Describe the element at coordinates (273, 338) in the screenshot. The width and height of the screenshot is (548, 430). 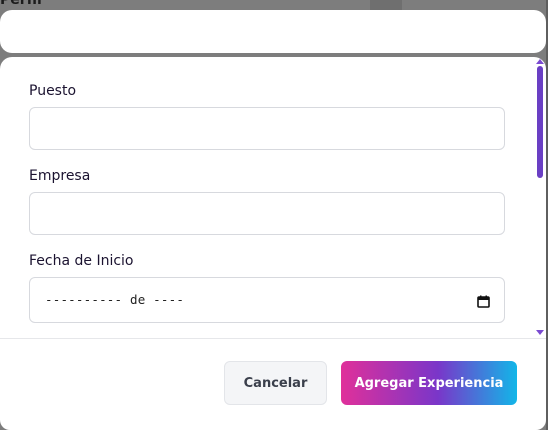
I see `footer-divider` at that location.